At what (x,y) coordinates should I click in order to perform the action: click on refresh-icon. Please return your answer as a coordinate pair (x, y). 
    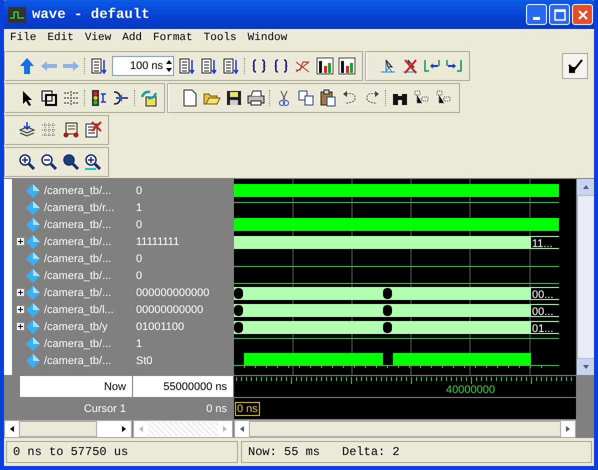
    Looking at the image, I should click on (149, 97).